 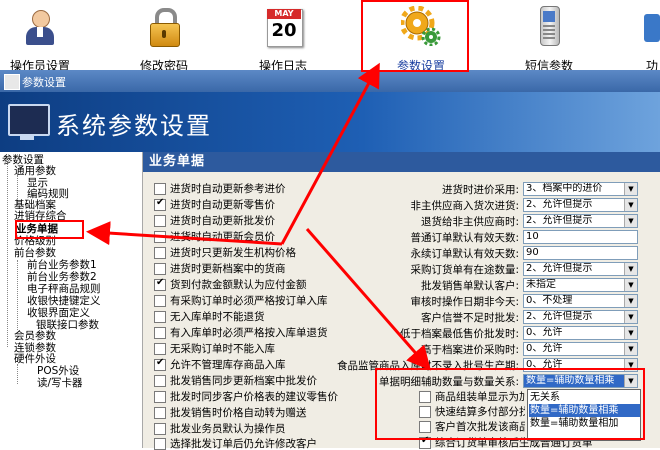 What do you see at coordinates (184, 233) in the screenshot?
I see `arrow-to-business-docs` at bounding box center [184, 233].